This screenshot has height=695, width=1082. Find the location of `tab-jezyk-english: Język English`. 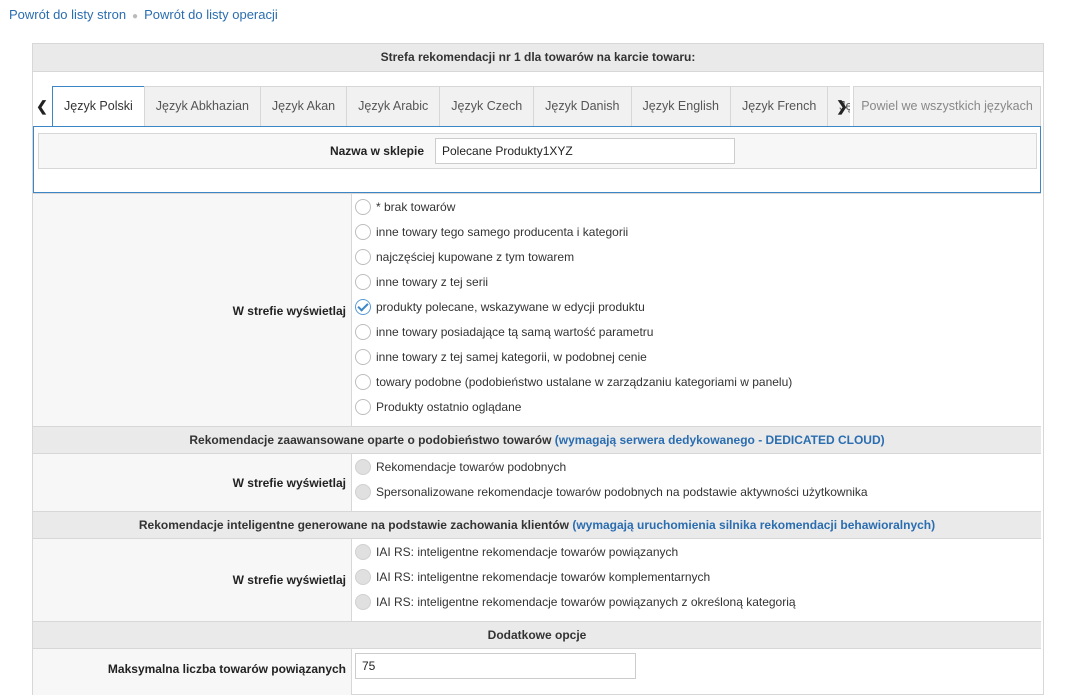

tab-jezyk-english: Język English is located at coordinates (680, 106).